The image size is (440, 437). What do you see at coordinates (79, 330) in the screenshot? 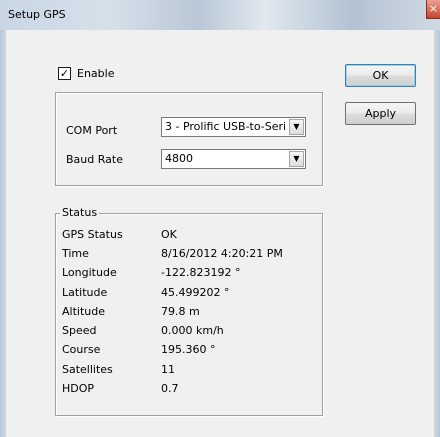
I see `status-label-speed: Speed` at bounding box center [79, 330].